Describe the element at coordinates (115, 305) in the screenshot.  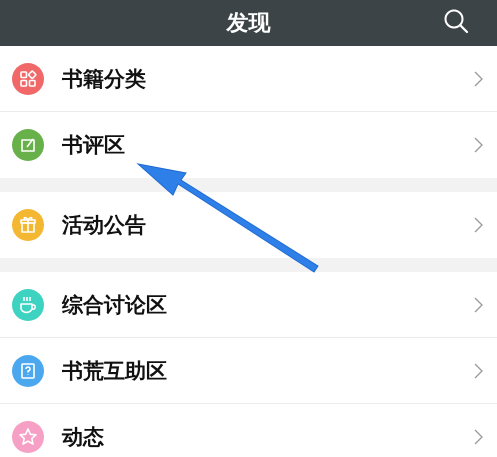
I see `item-label: 综合讨论区` at that location.